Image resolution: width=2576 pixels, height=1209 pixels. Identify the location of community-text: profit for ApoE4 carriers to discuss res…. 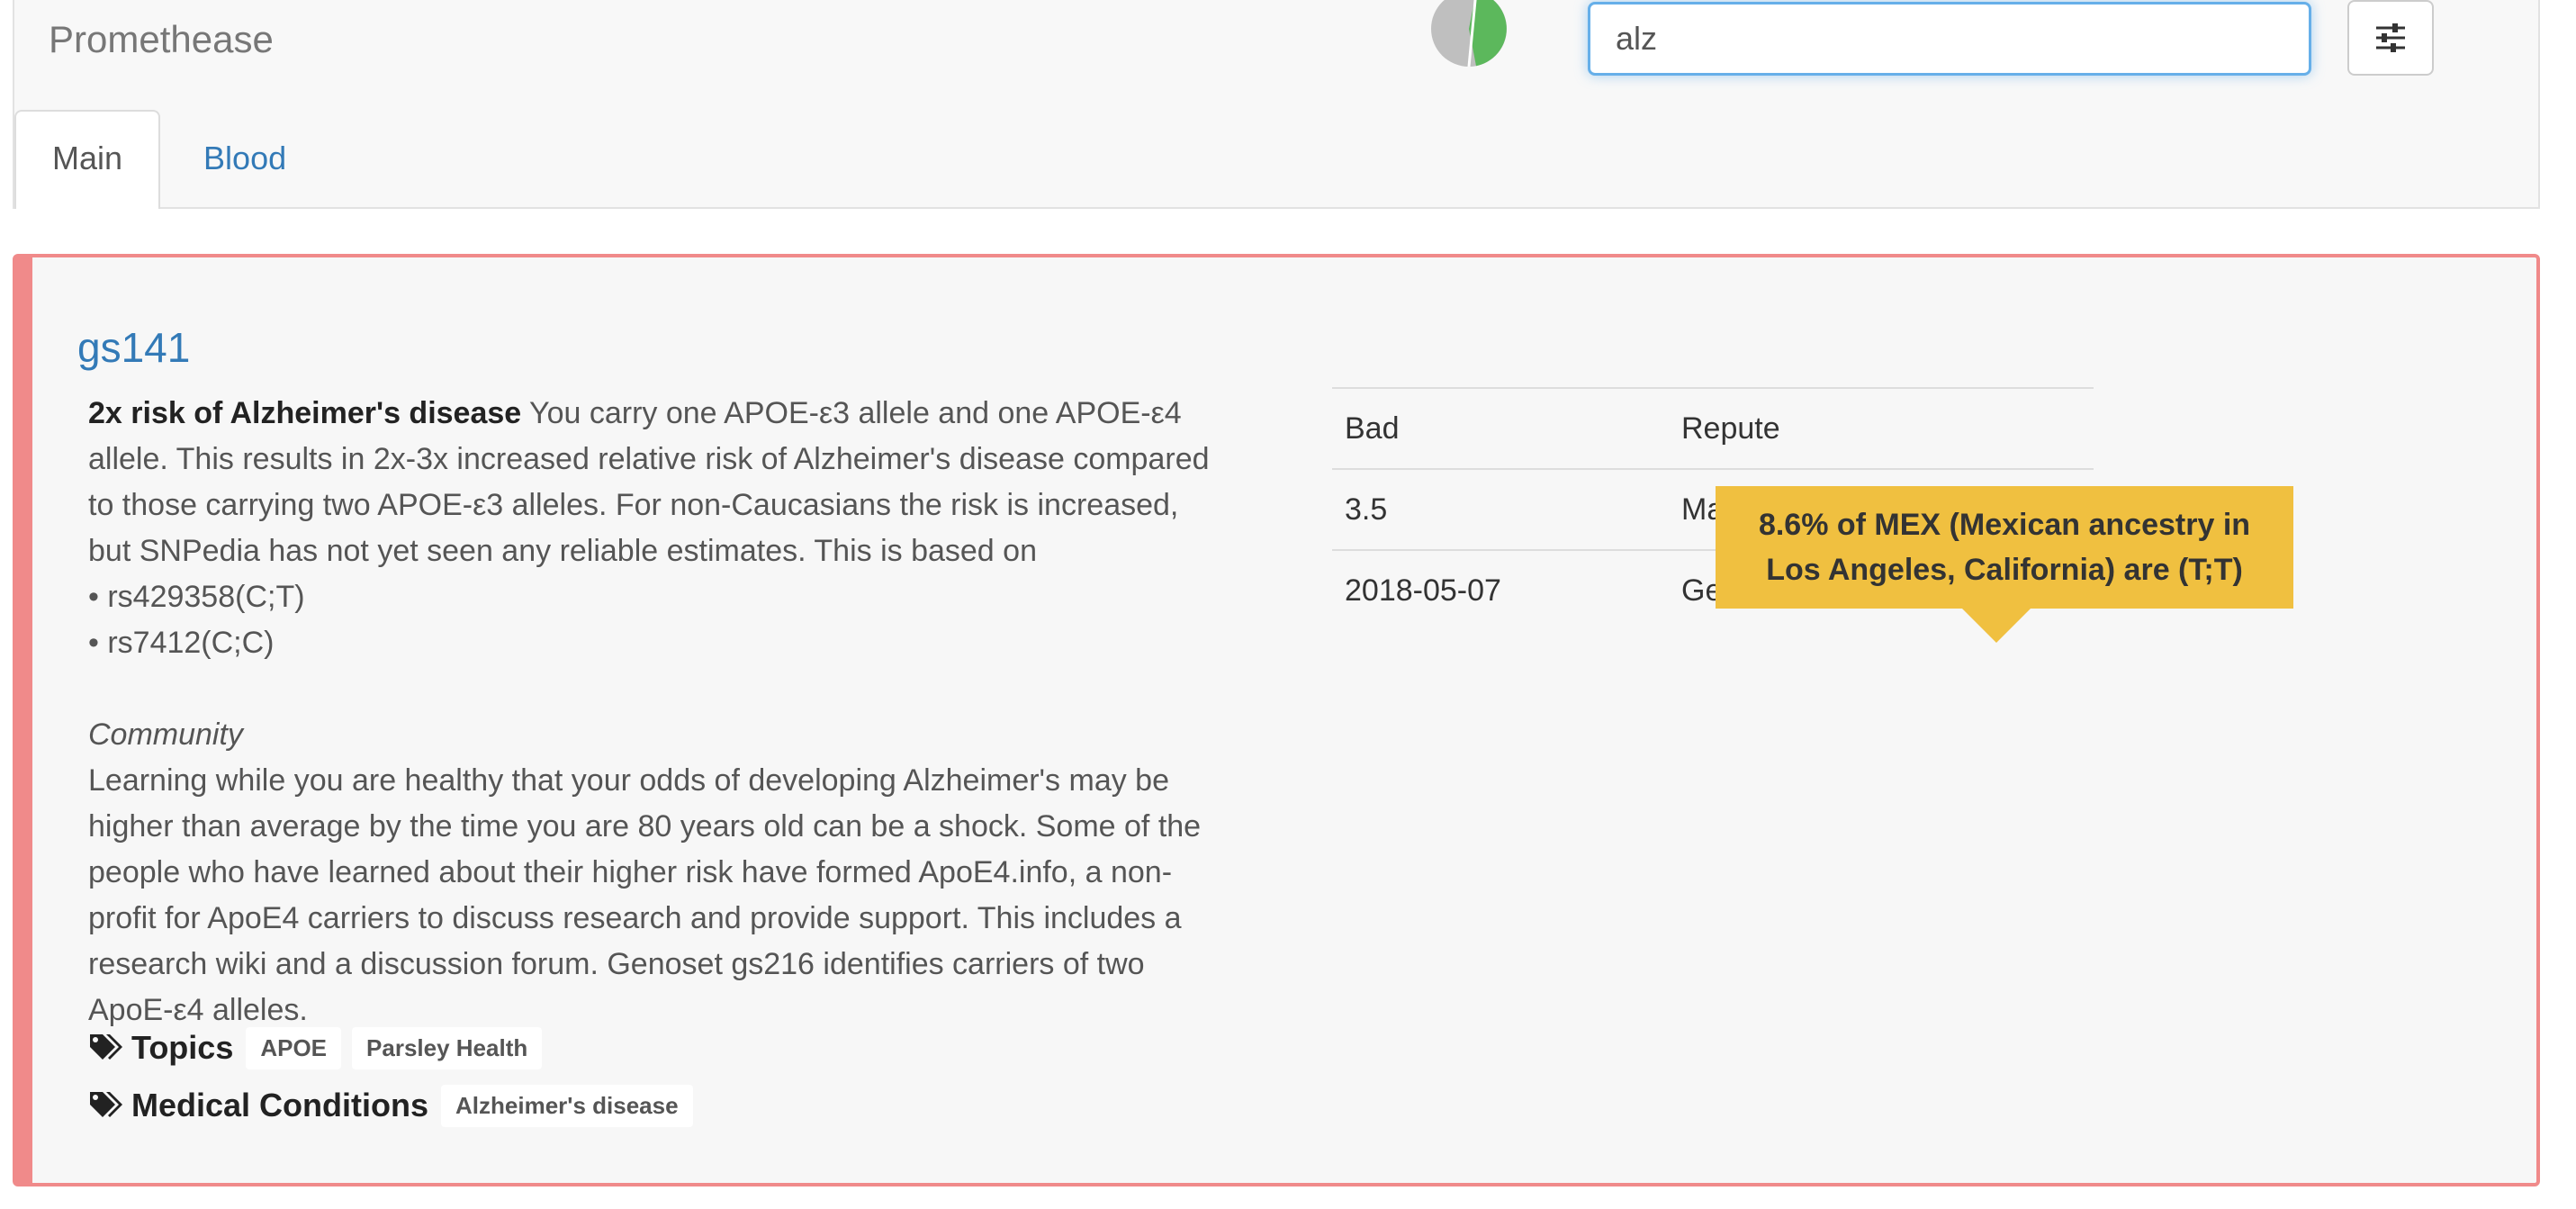
(635, 918).